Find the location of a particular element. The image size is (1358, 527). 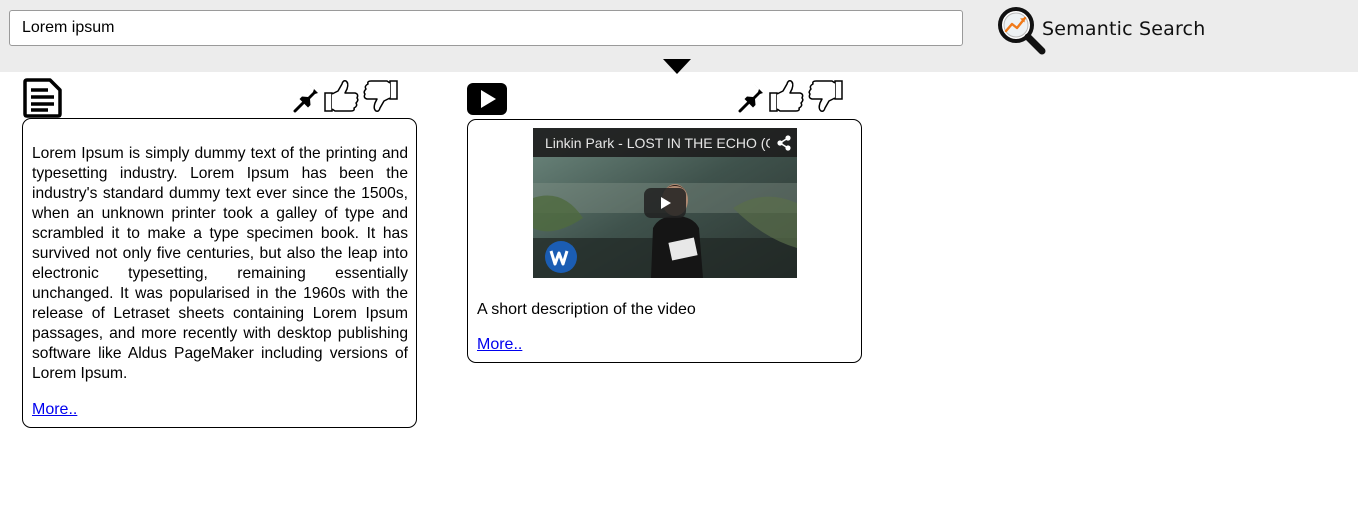

share-icon is located at coordinates (784, 143).